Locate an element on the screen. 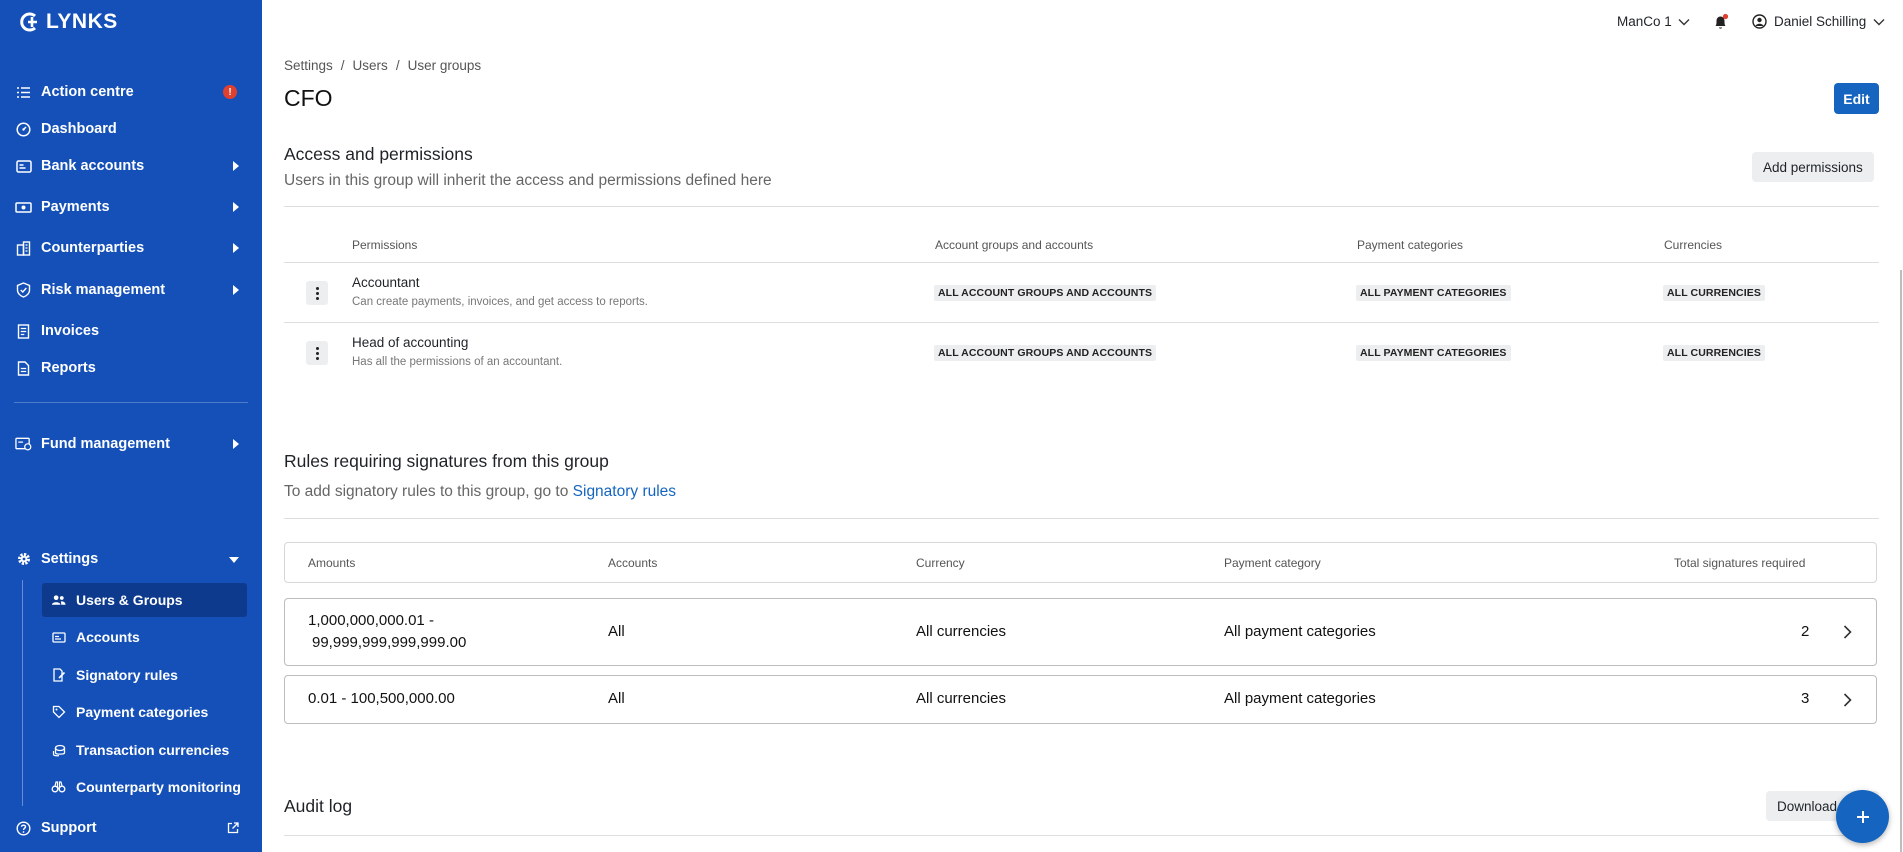 The image size is (1903, 852). sidebar-item-label: Action centre is located at coordinates (87, 92).